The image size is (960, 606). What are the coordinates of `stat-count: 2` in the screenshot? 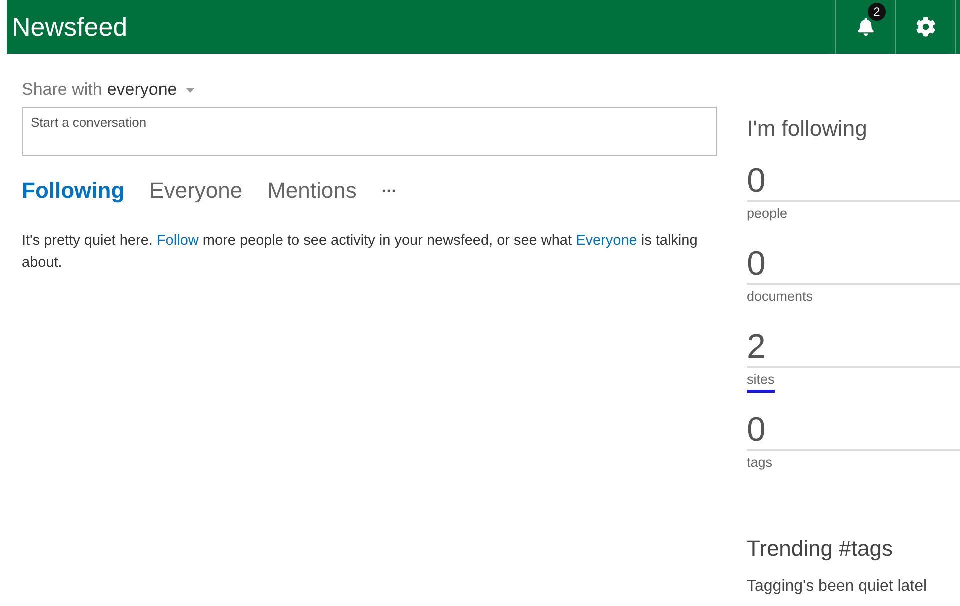 It's located at (853, 348).